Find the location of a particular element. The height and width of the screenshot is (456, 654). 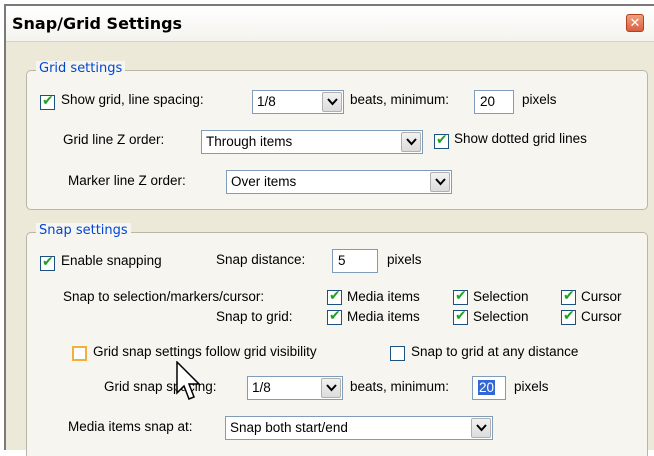

snap-minimum-input: 20 is located at coordinates (489, 388).